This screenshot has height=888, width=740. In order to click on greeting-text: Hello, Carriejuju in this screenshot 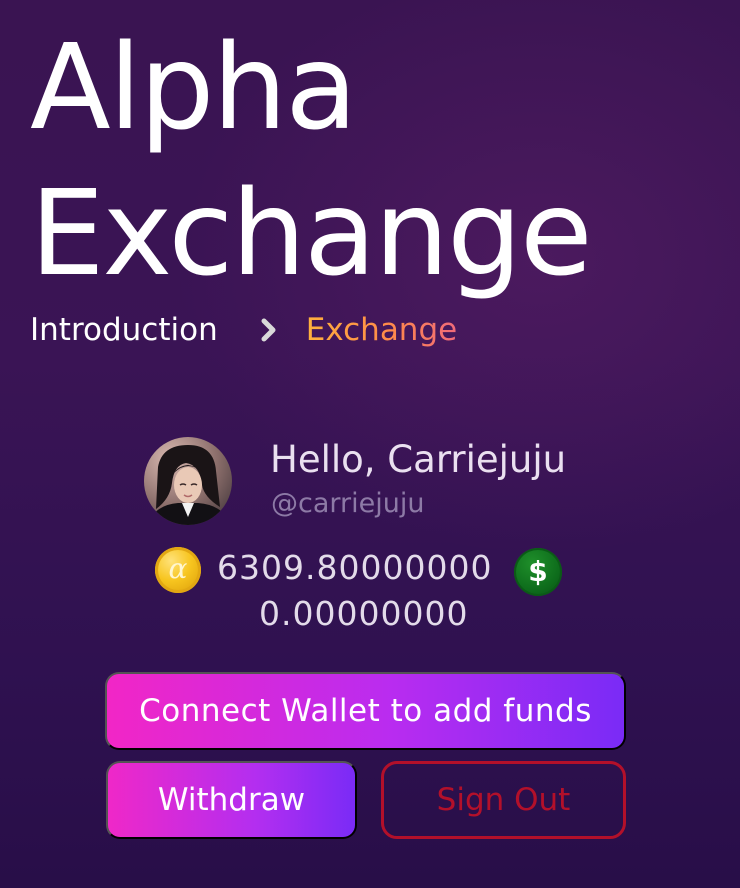, I will do `click(418, 459)`.